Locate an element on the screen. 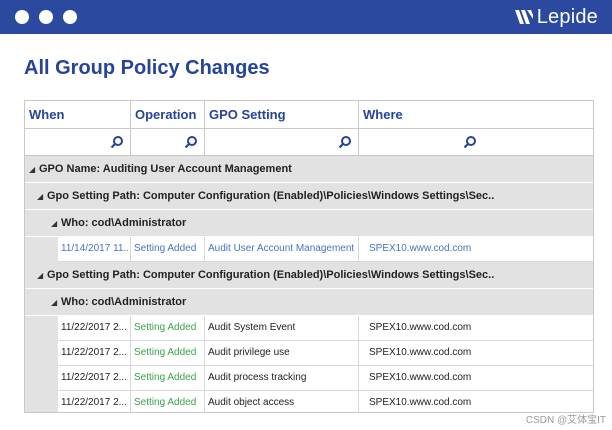  column-header-gpo-setting: GPO Setting is located at coordinates (282, 114).